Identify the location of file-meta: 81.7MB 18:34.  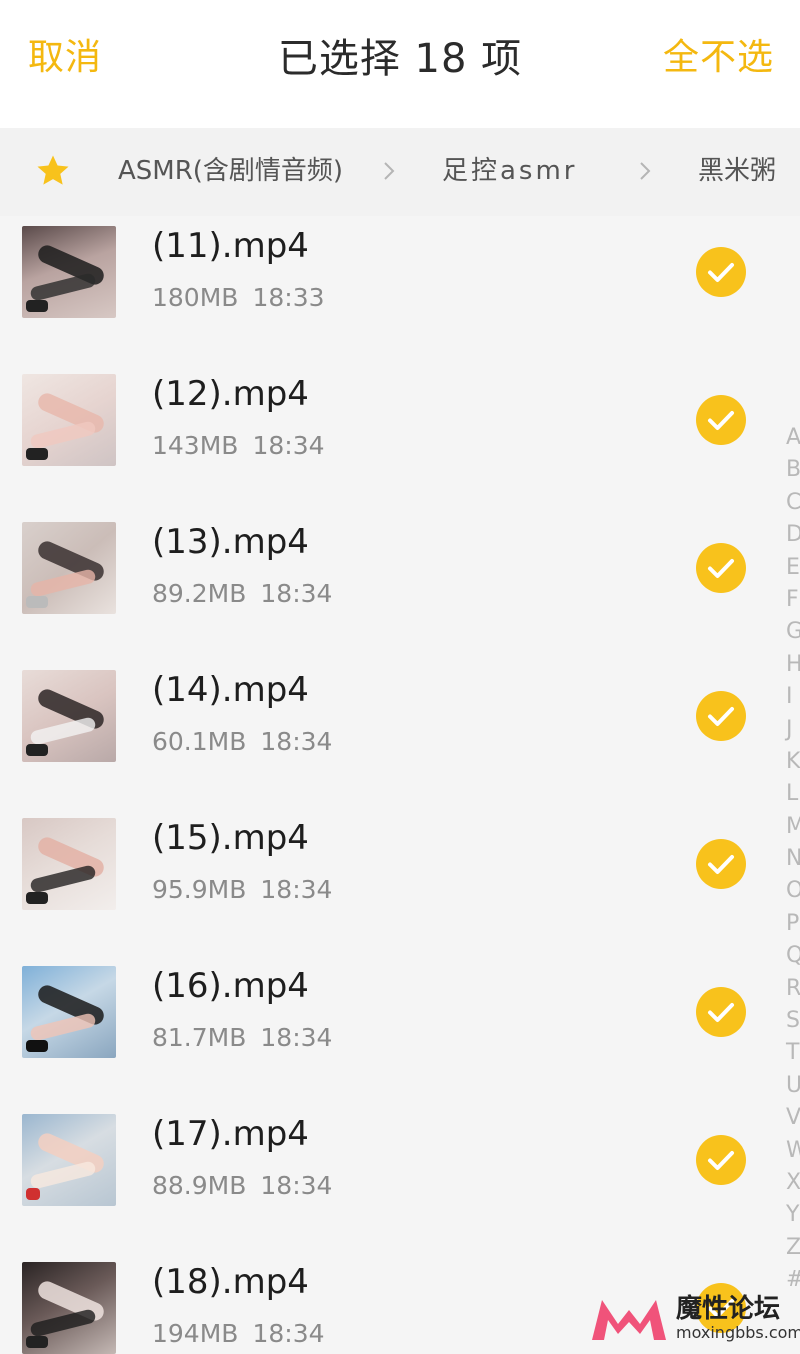
(242, 1038).